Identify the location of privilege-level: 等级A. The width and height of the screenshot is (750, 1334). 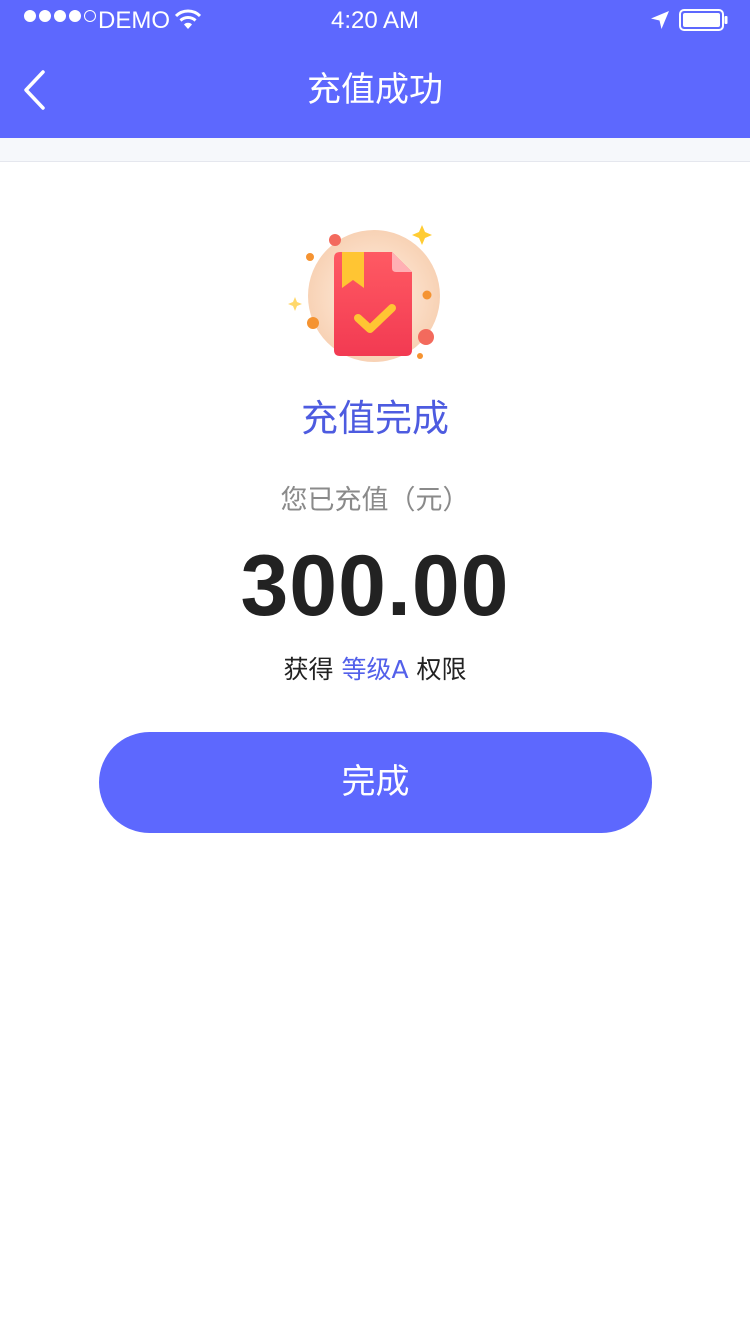
(375, 669).